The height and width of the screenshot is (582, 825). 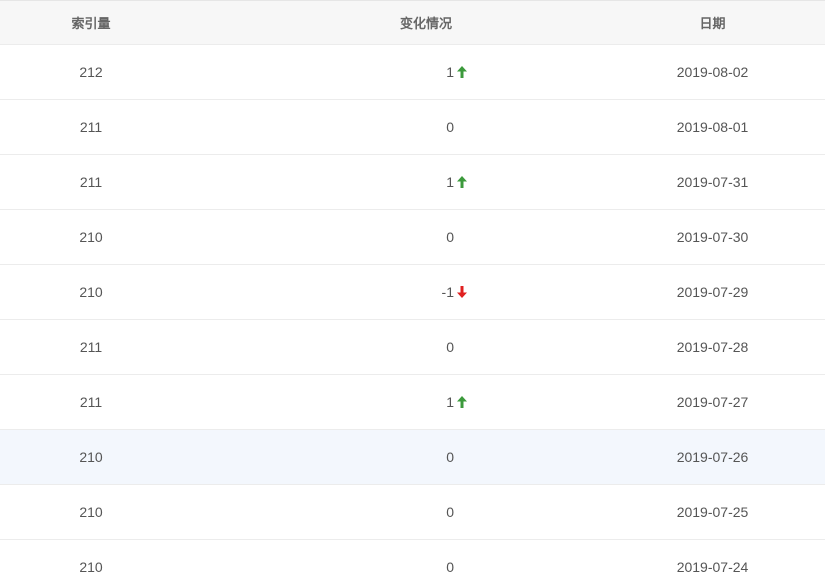 I want to click on header-index-count: 索引量, so click(x=91, y=22).